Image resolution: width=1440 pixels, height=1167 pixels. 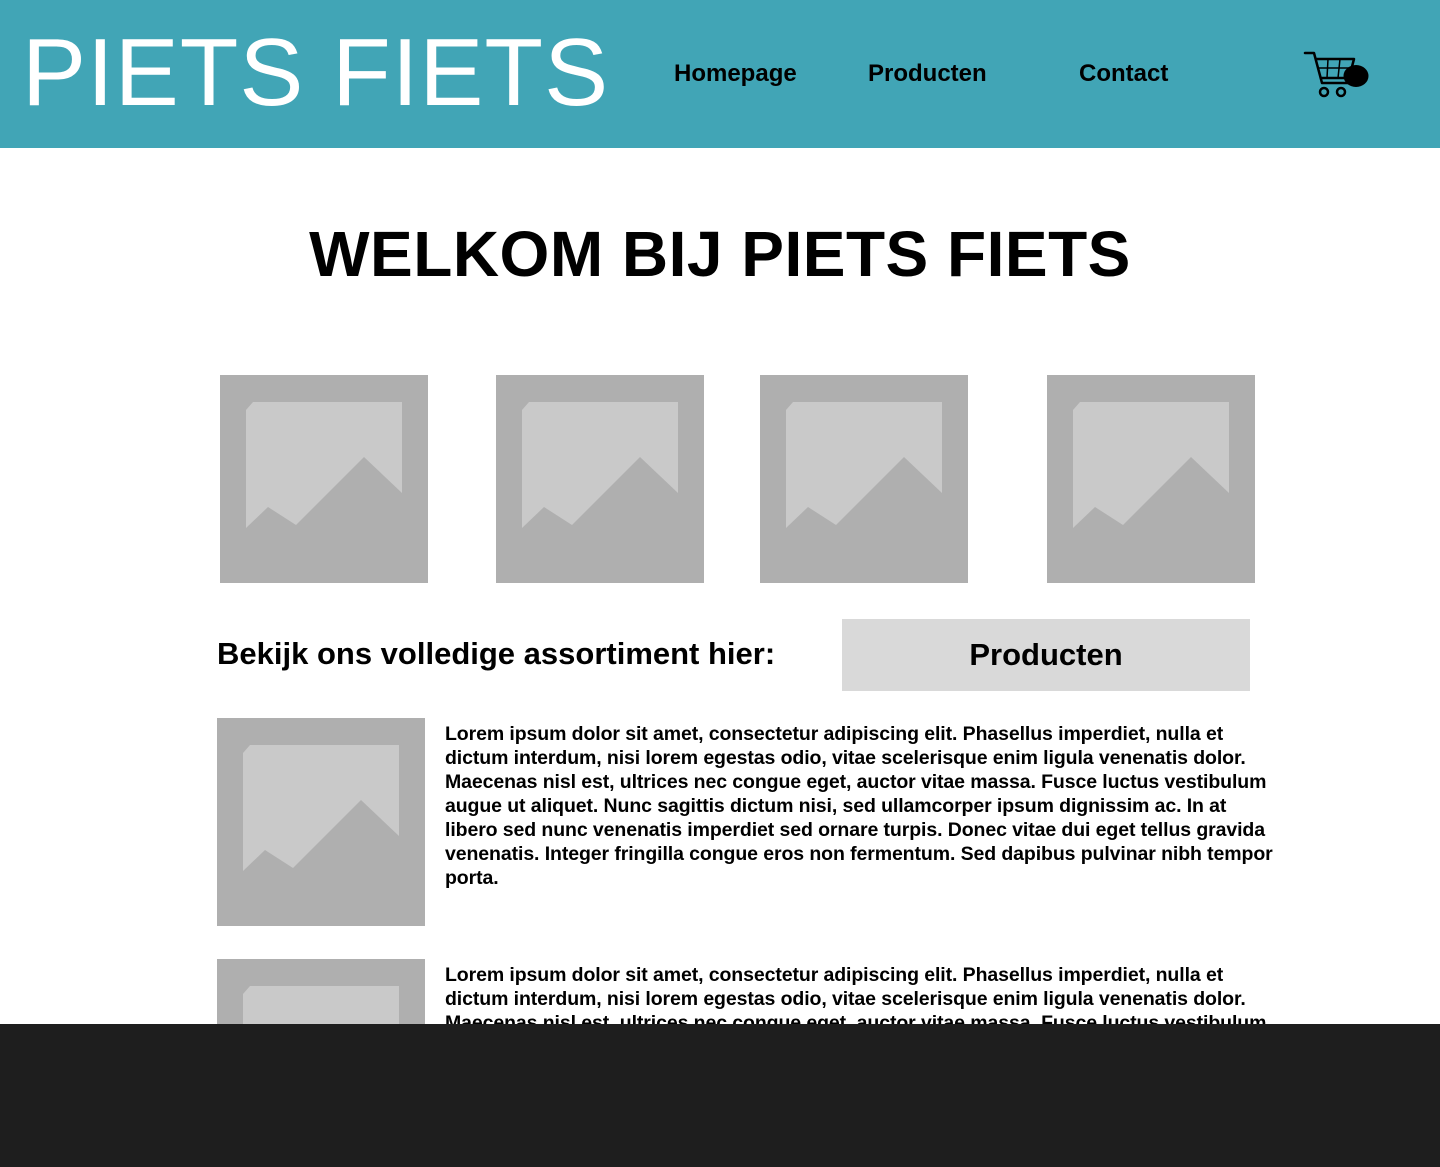 What do you see at coordinates (735, 74) in the screenshot?
I see `nav-homepage: Homepage` at bounding box center [735, 74].